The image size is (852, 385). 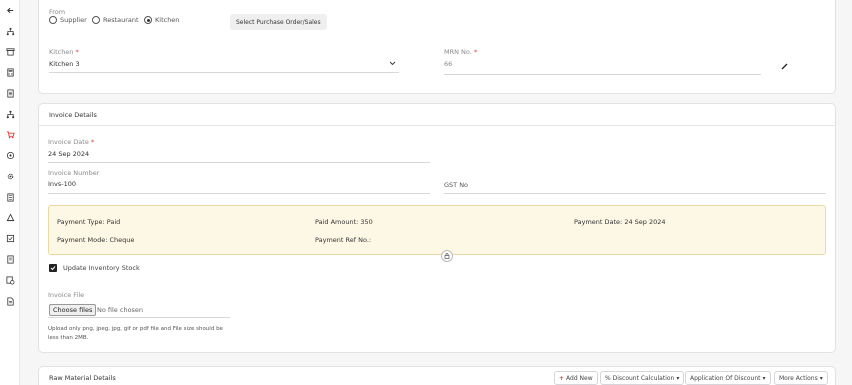 I want to click on invoice-number-label: Invoice Number, so click(x=74, y=173).